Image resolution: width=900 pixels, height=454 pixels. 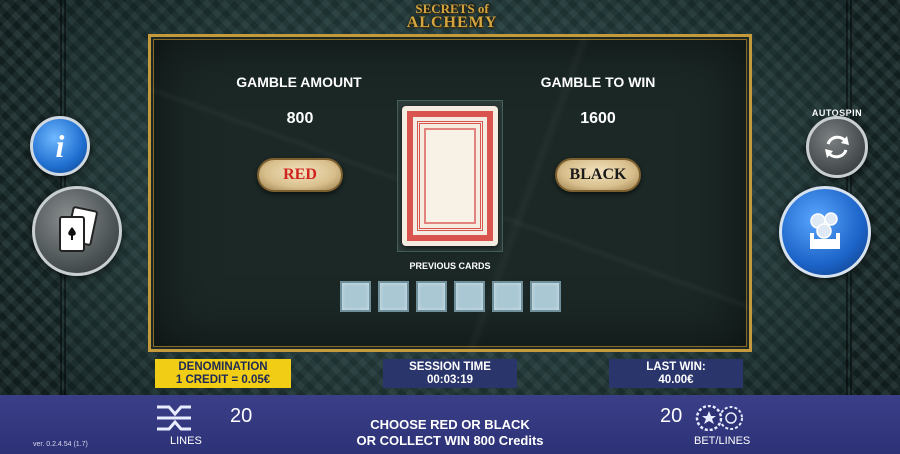 What do you see at coordinates (223, 367) in the screenshot?
I see `denomination-label: DENOMINATION` at bounding box center [223, 367].